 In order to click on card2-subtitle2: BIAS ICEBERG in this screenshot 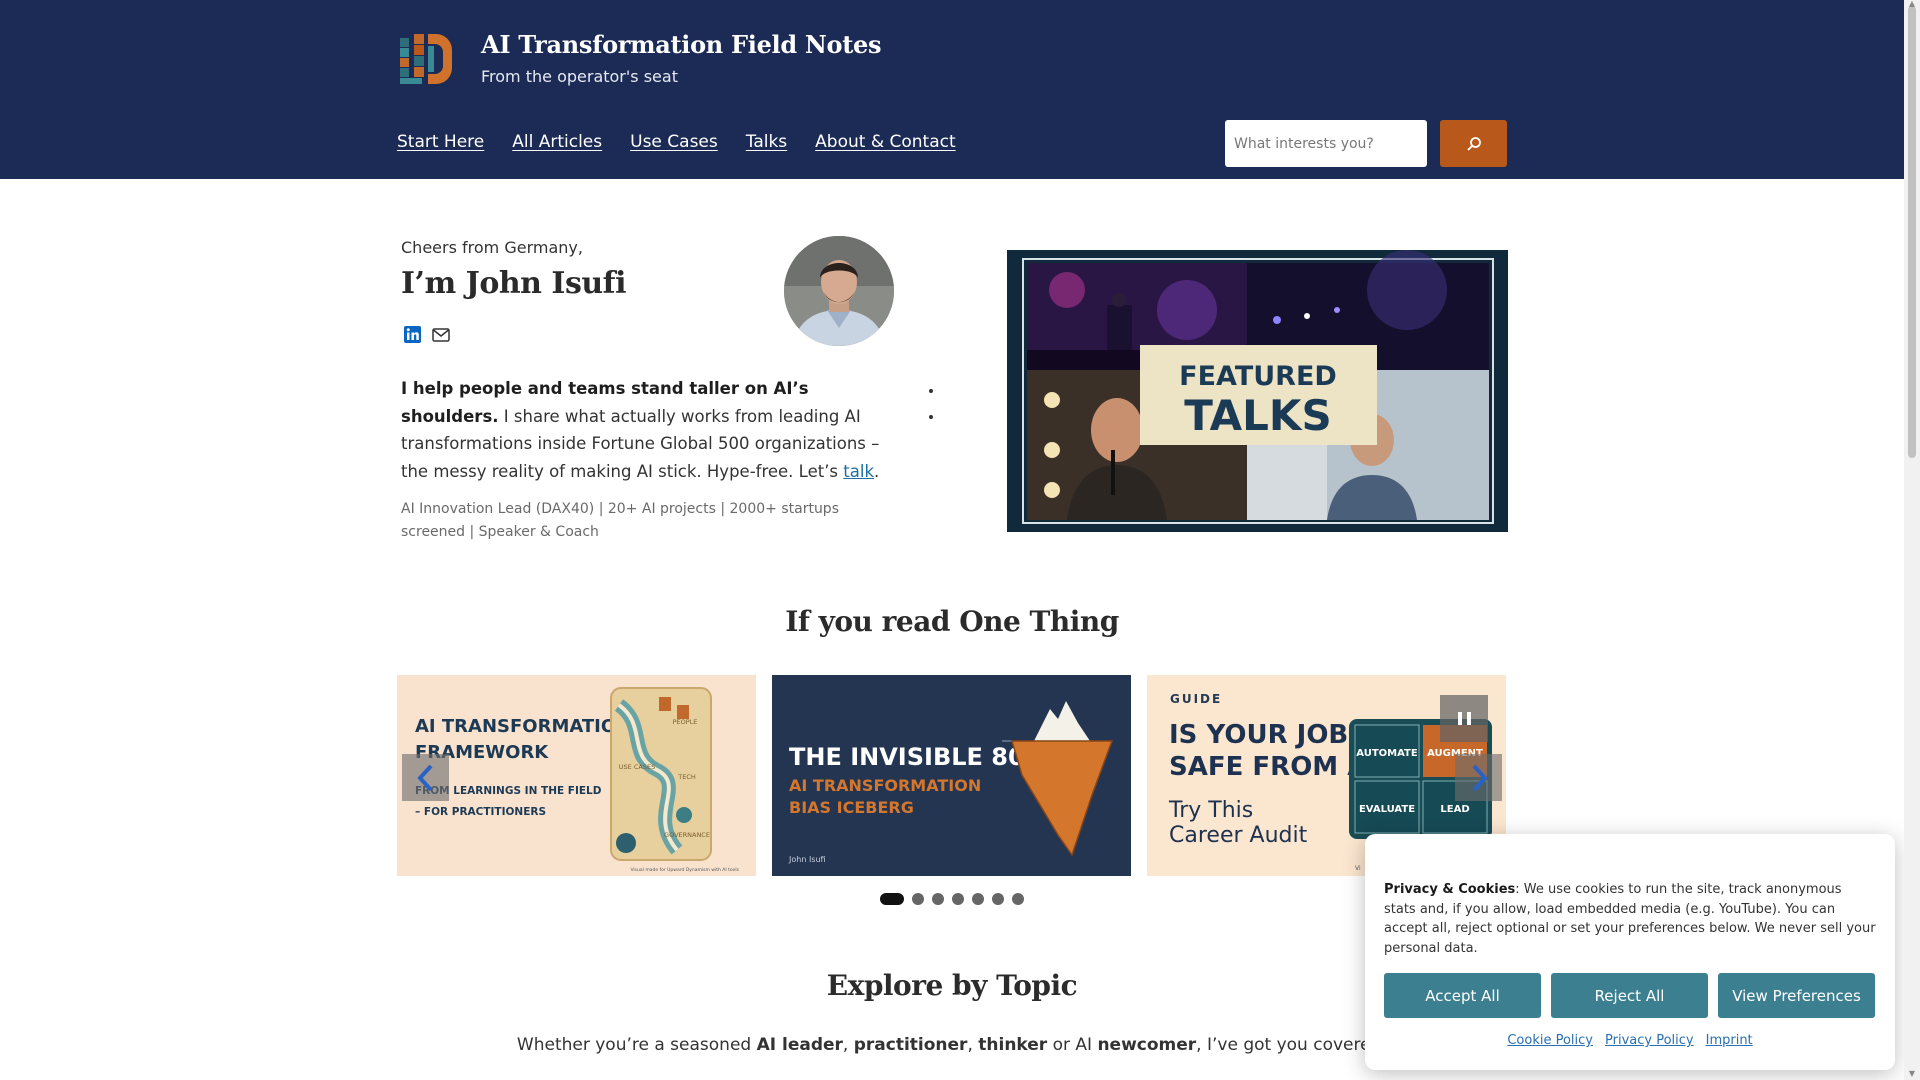, I will do `click(851, 807)`.